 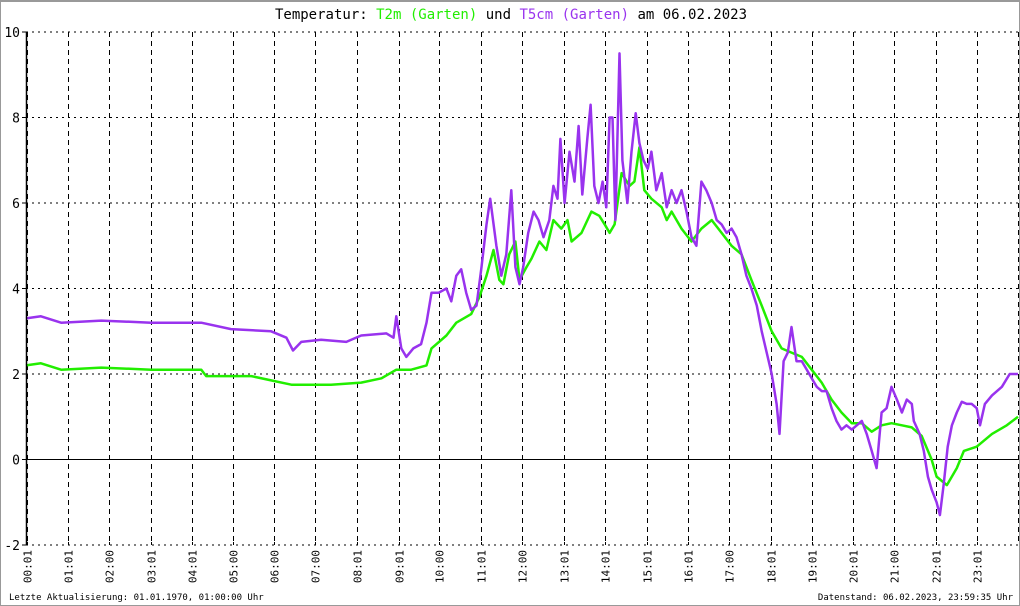 What do you see at coordinates (978, 566) in the screenshot?
I see `x-tick-label: 23:01` at bounding box center [978, 566].